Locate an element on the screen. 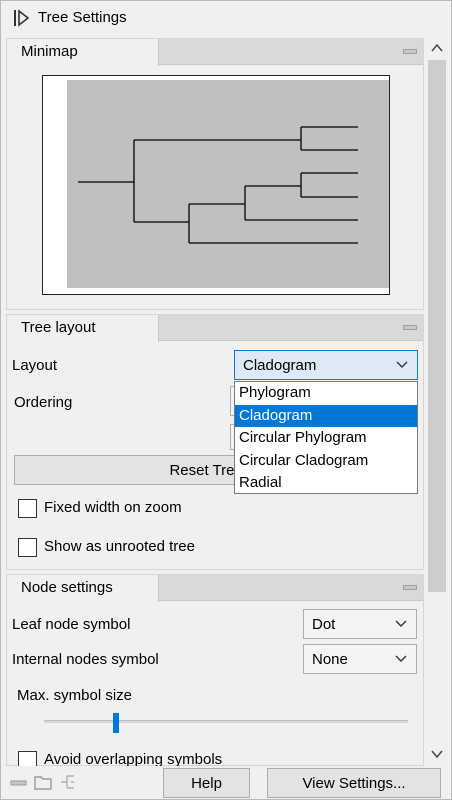  avoid-overlap-checkbox is located at coordinates (27, 758).